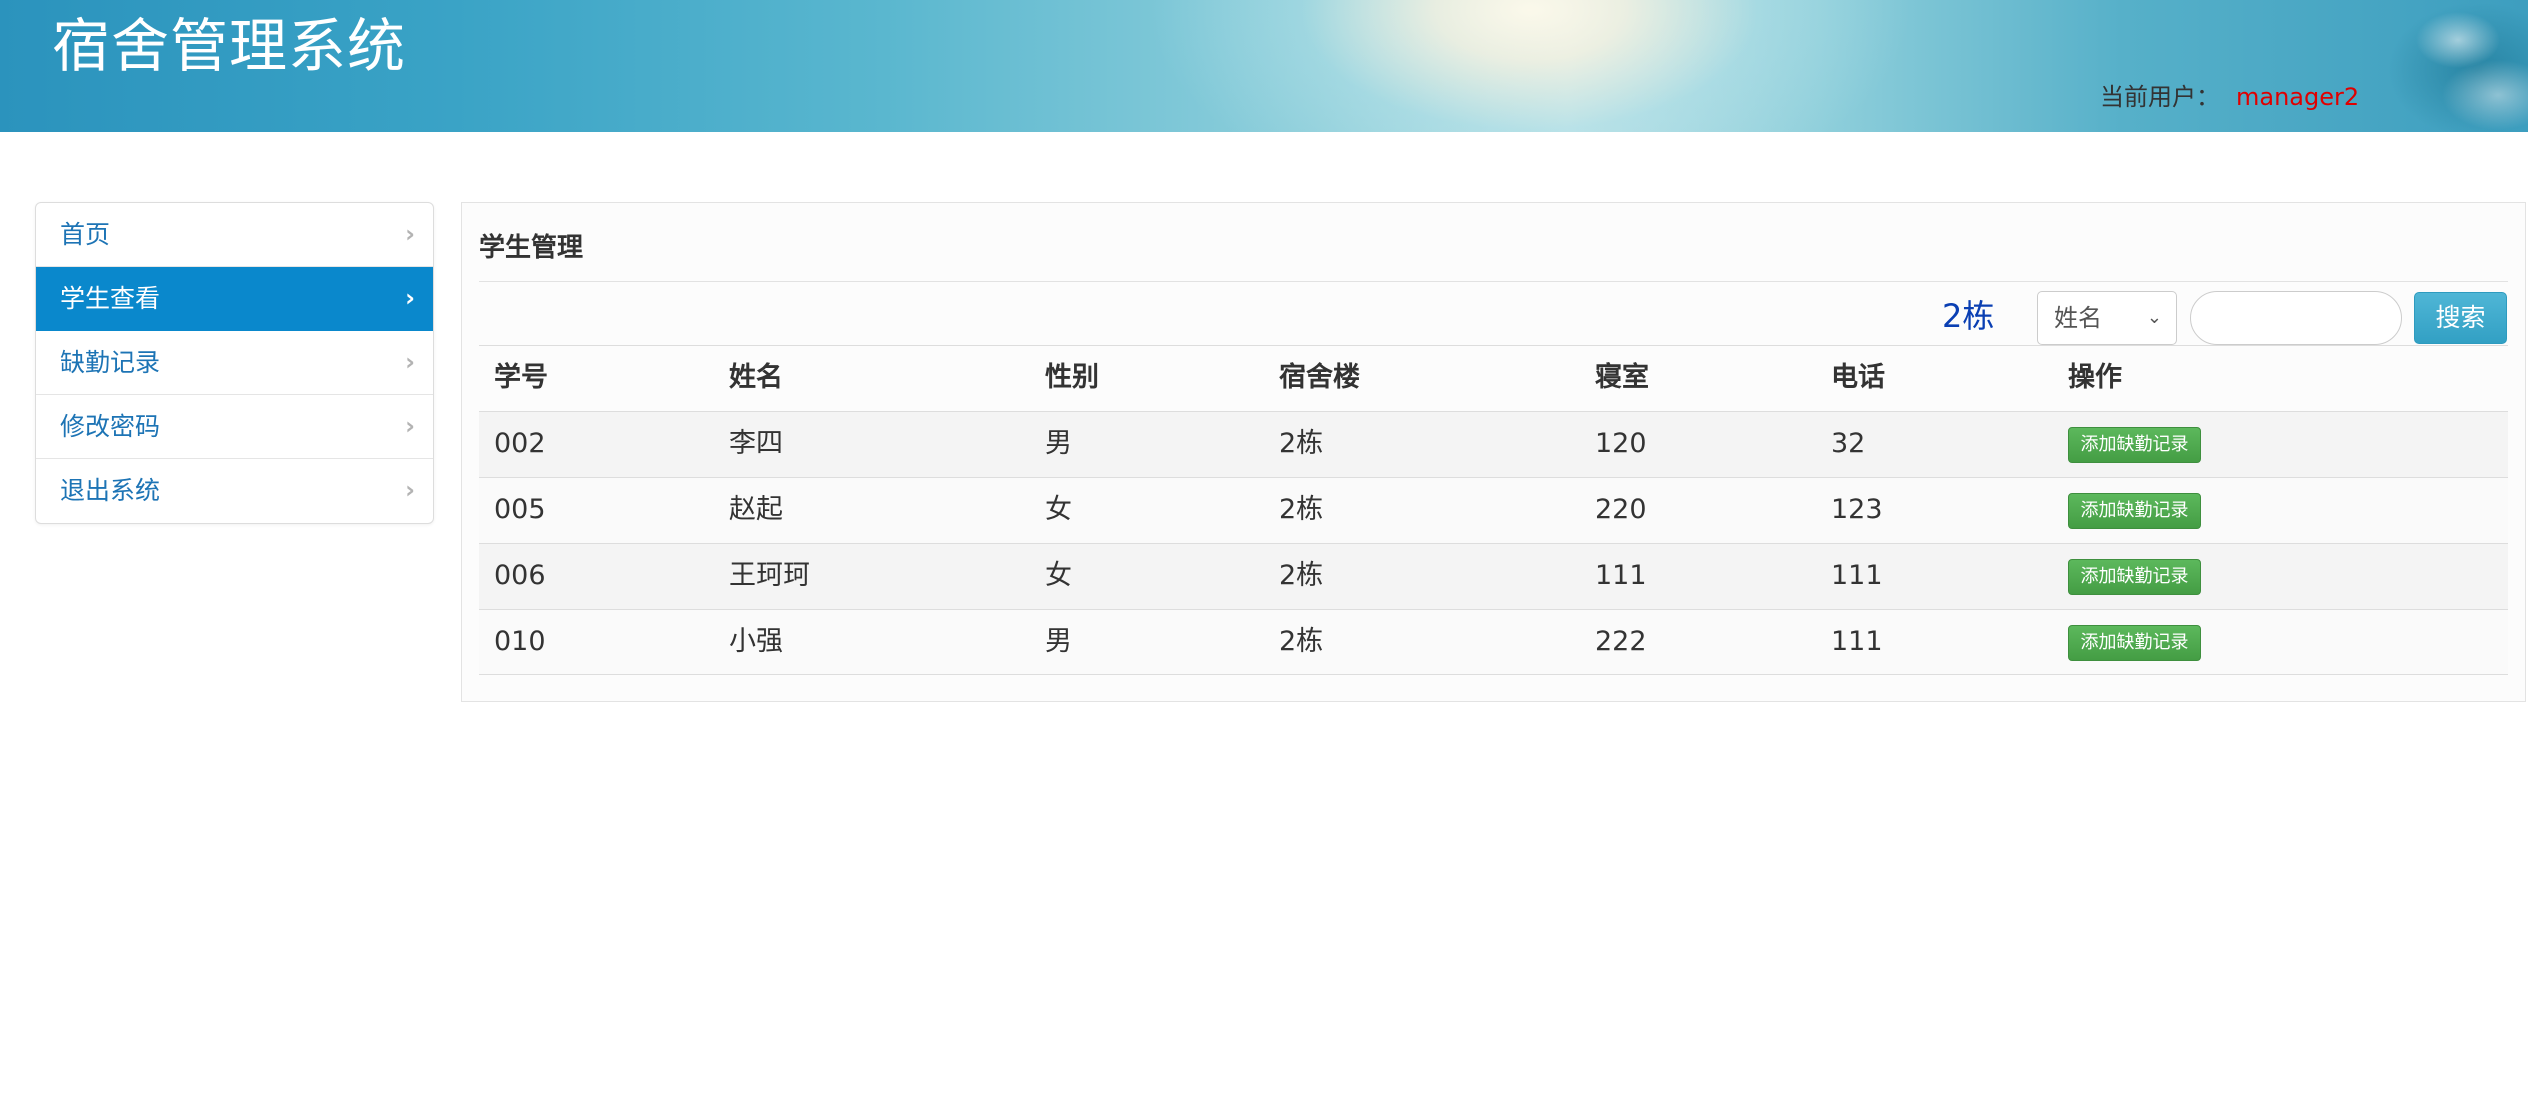  I want to click on student-name-cell: 赵起, so click(756, 509).